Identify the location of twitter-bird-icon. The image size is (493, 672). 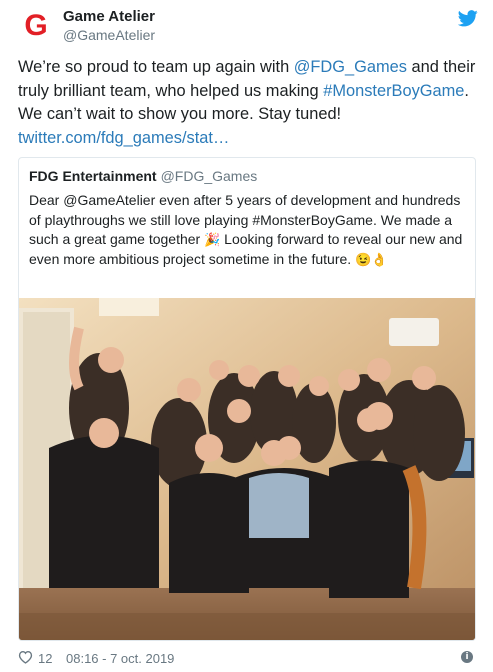
(468, 18).